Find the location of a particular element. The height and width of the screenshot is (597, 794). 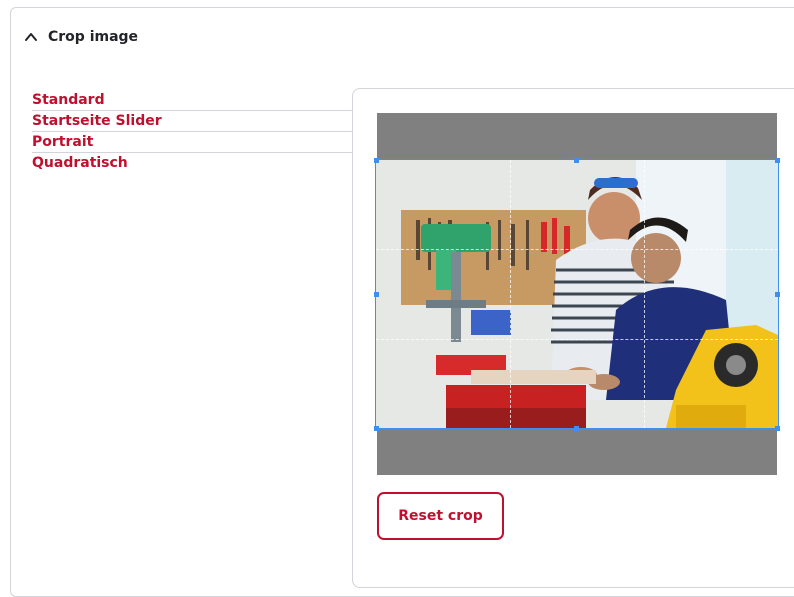

crop-image-summary: Crop image is located at coordinates (81, 37).